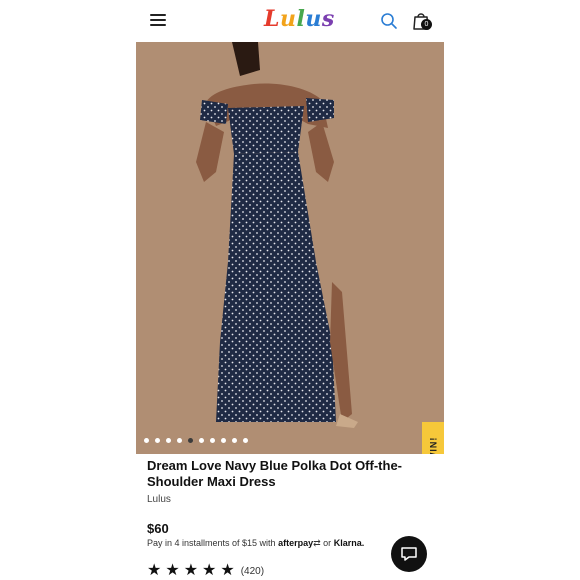  What do you see at coordinates (389, 21) in the screenshot?
I see `search-icon` at bounding box center [389, 21].